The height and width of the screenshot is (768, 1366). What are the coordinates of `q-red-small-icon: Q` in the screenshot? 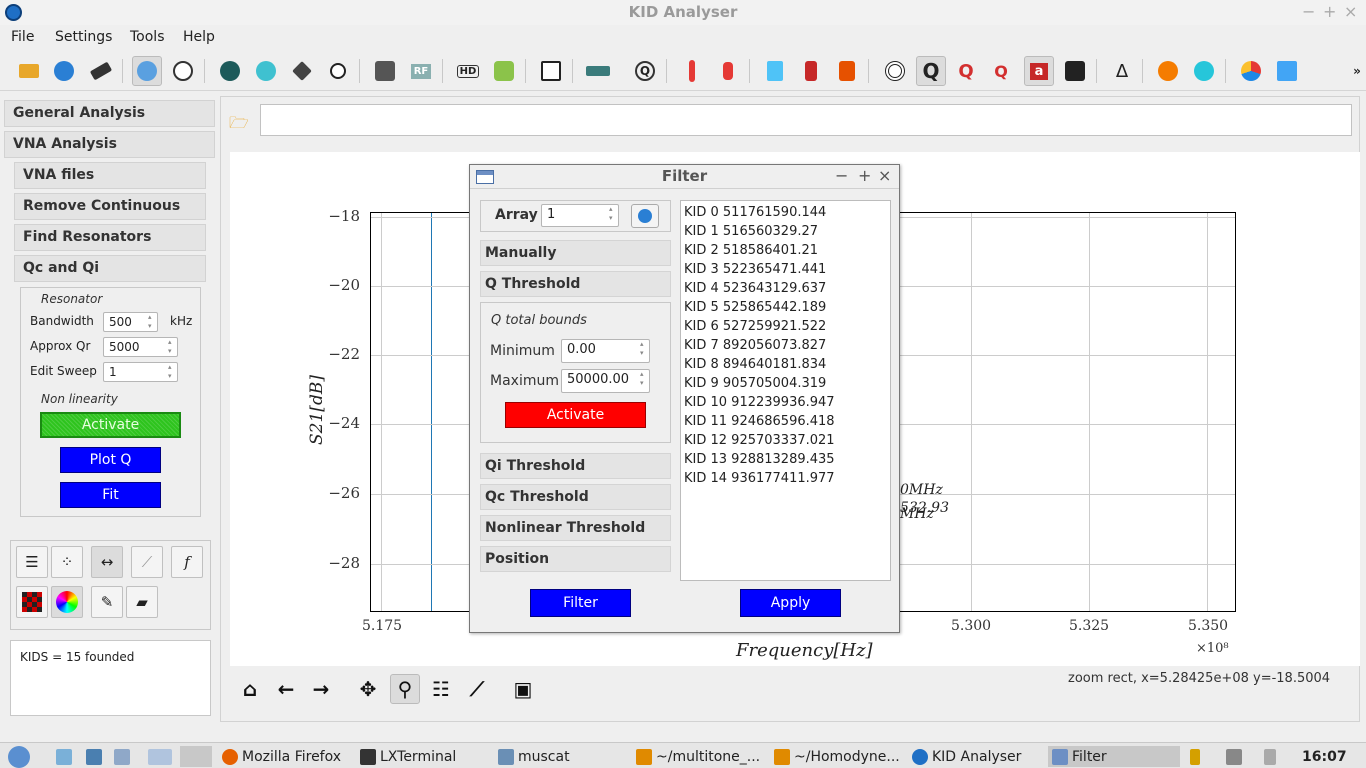 It's located at (1001, 71).